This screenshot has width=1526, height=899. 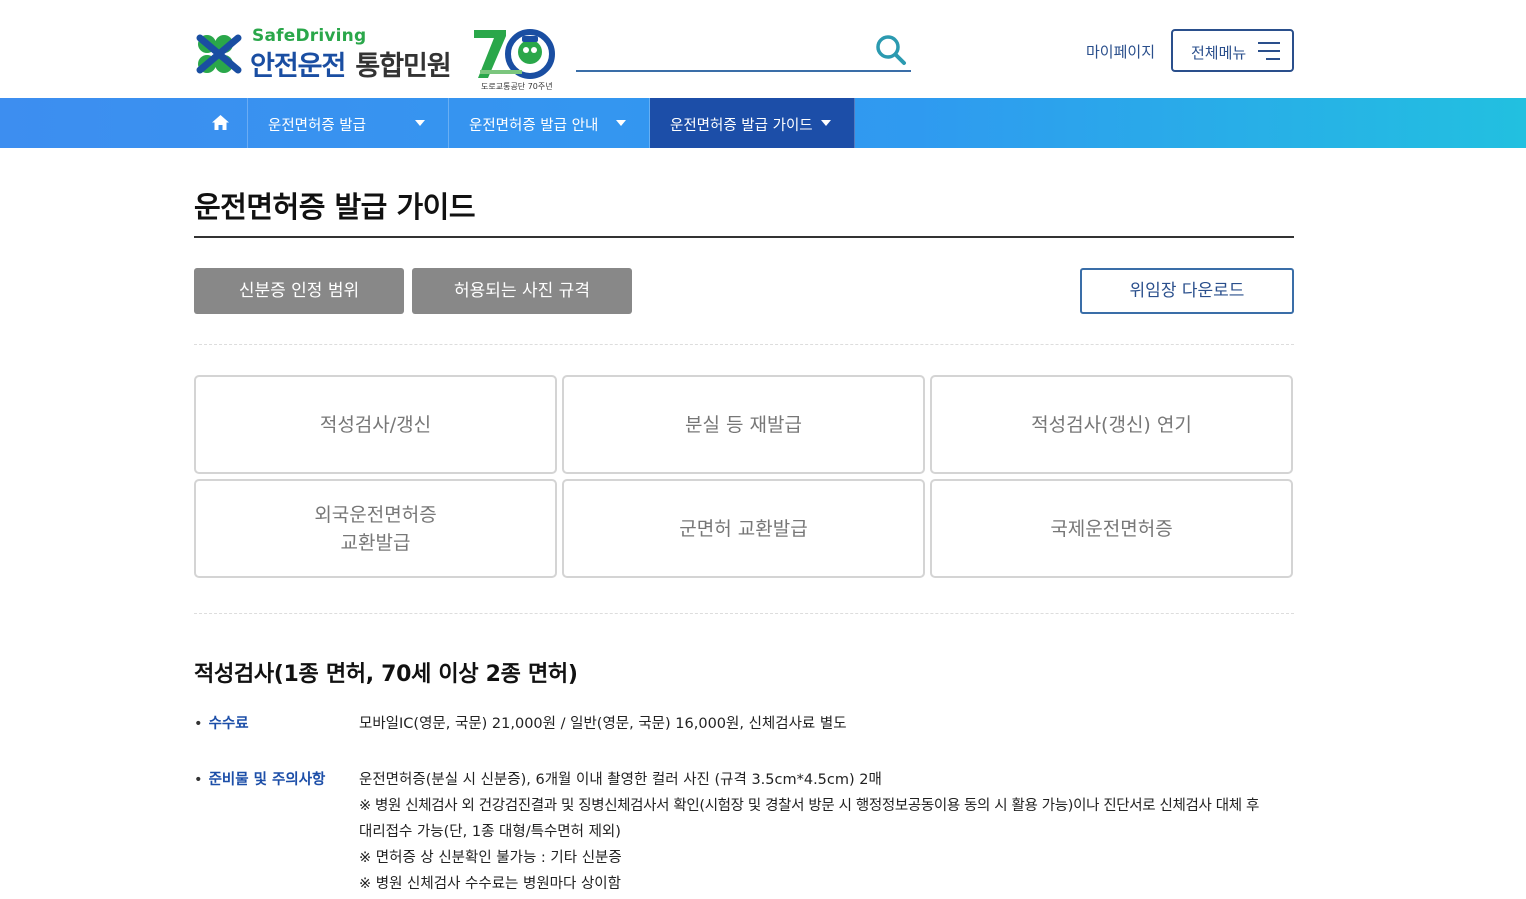 I want to click on brand-english: SafeDriving, so click(x=309, y=36).